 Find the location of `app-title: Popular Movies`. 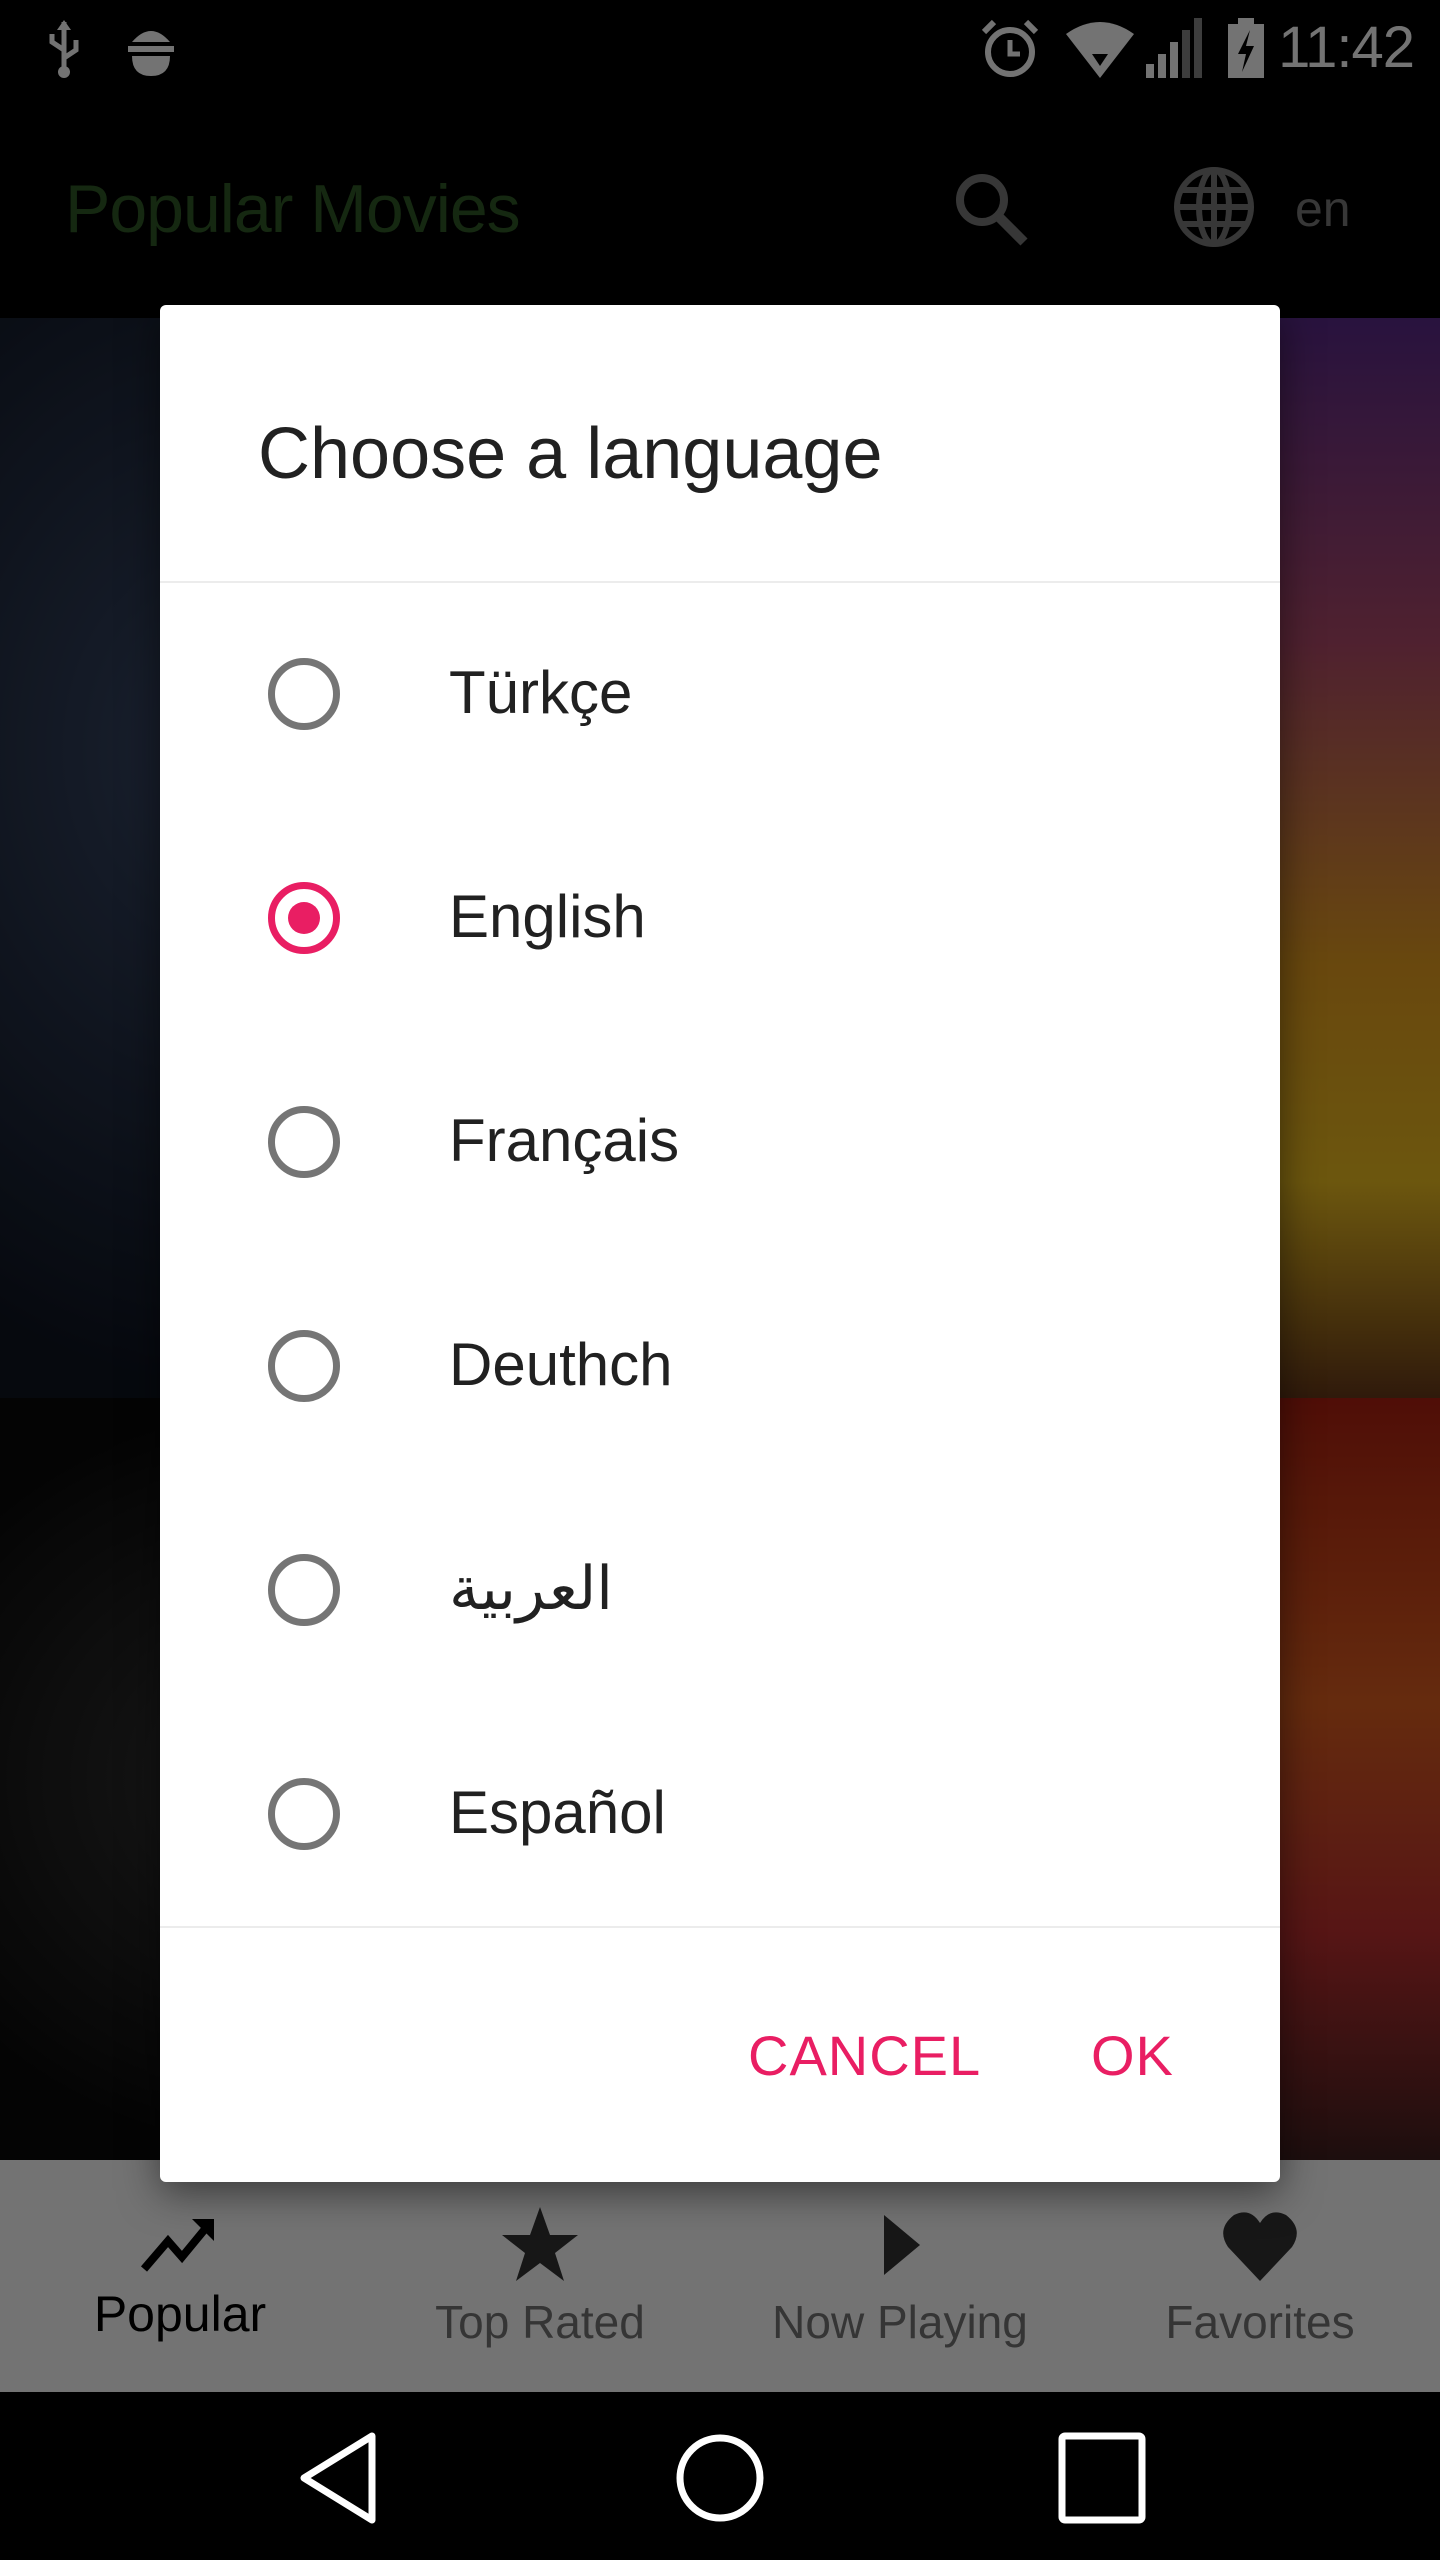

app-title: Popular Movies is located at coordinates (293, 209).